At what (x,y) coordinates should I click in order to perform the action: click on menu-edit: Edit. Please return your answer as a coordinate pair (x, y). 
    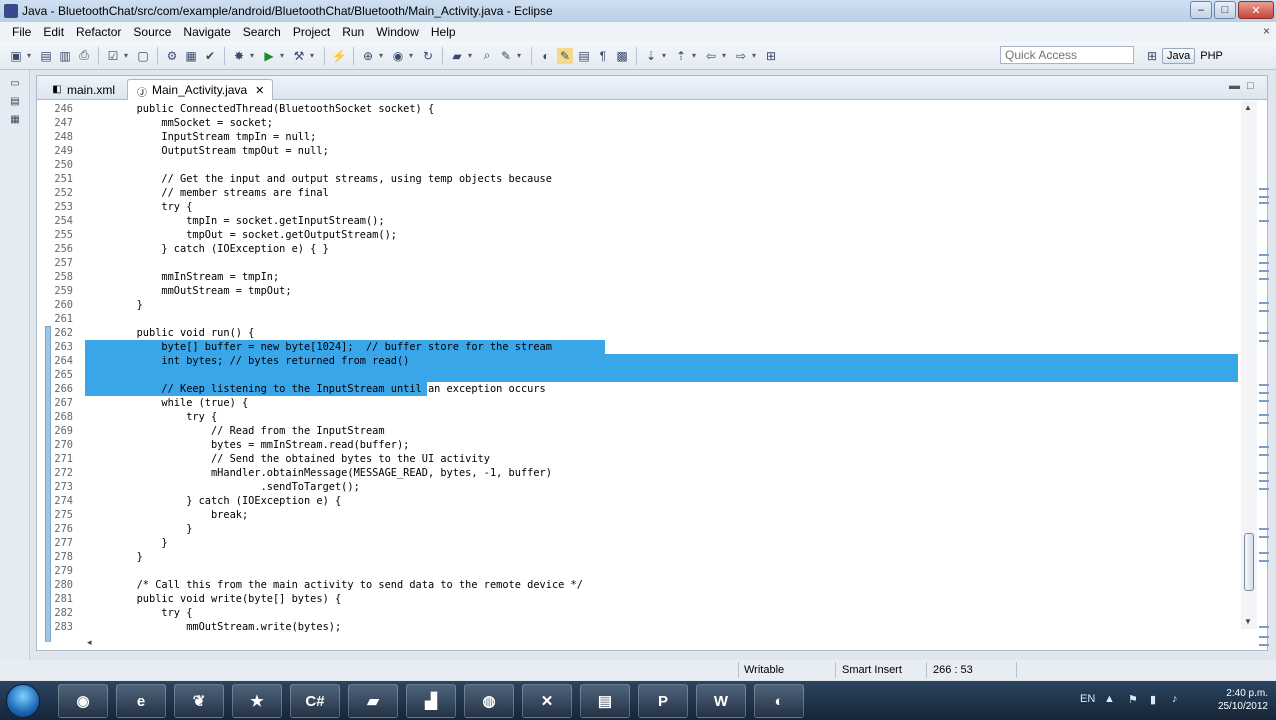
    Looking at the image, I should click on (53, 32).